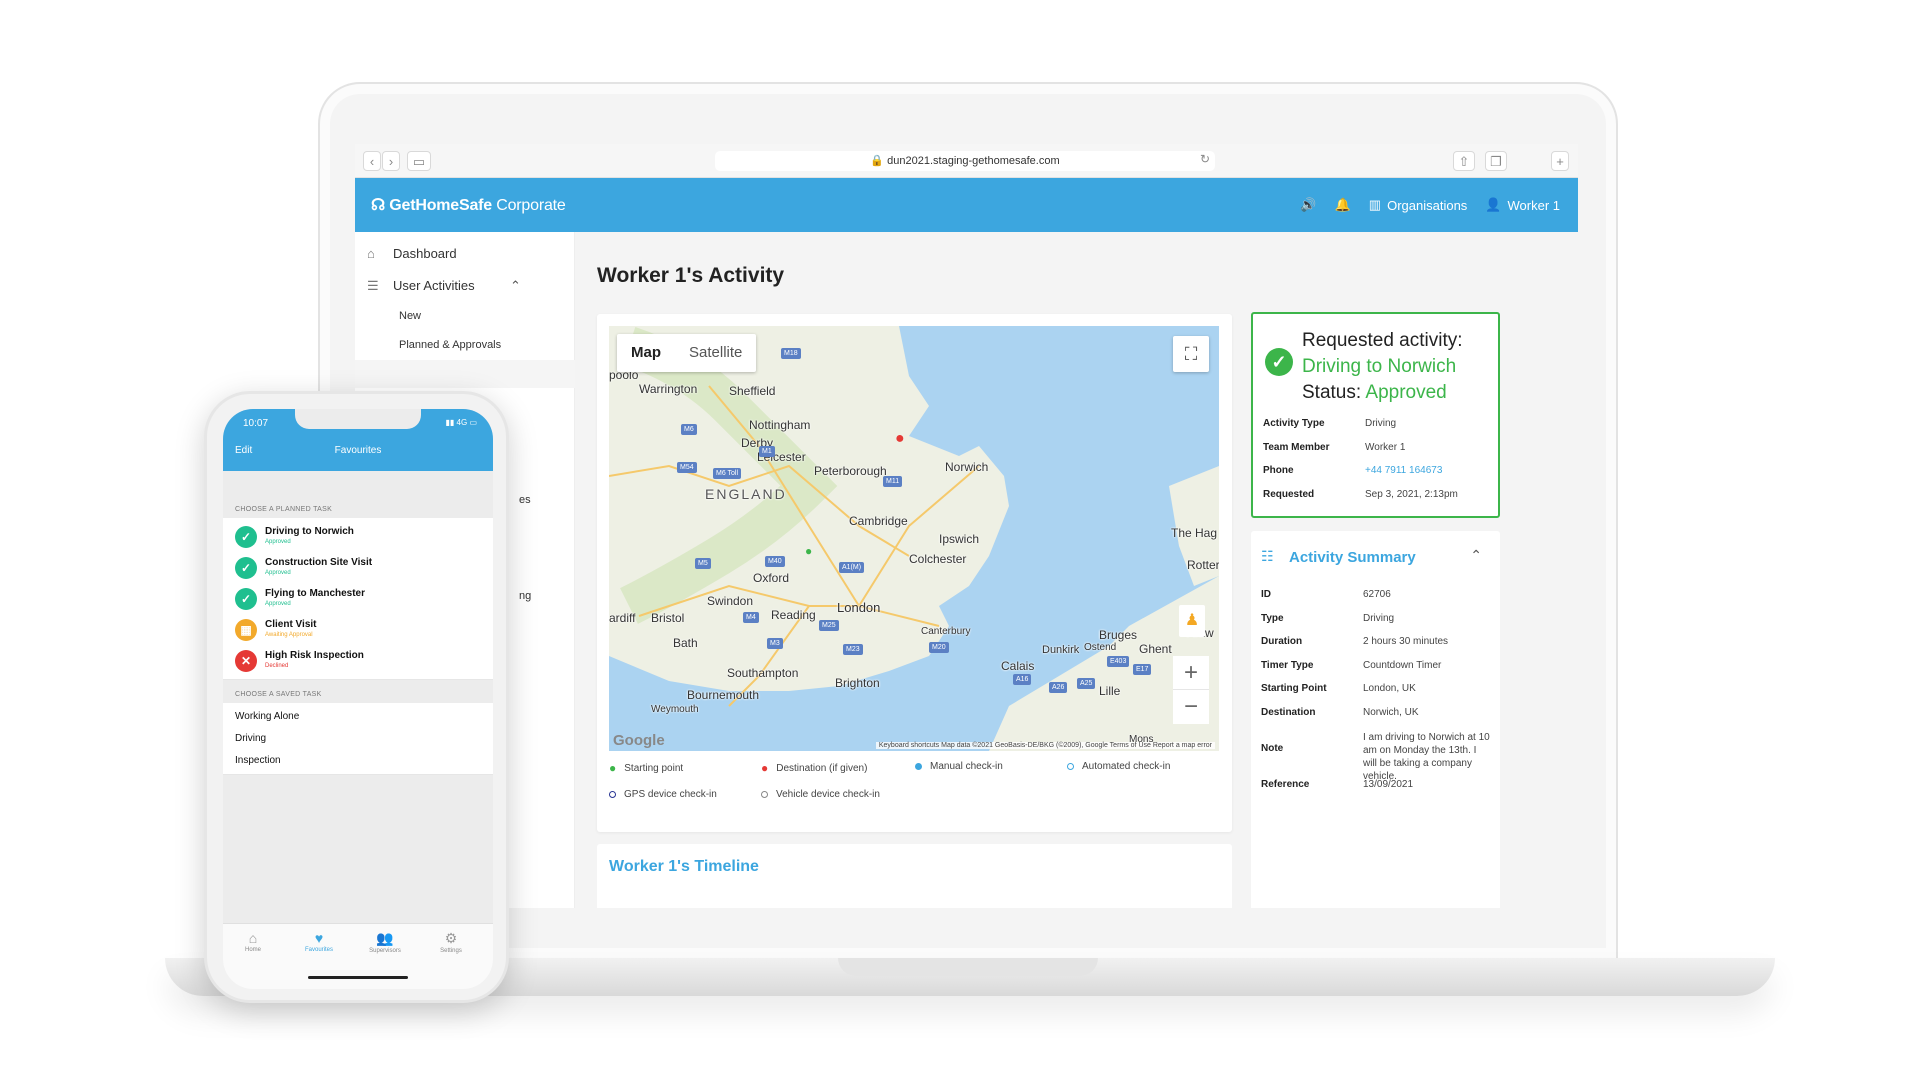  What do you see at coordinates (1464, 161) in the screenshot?
I see `share-icon: ⇧` at bounding box center [1464, 161].